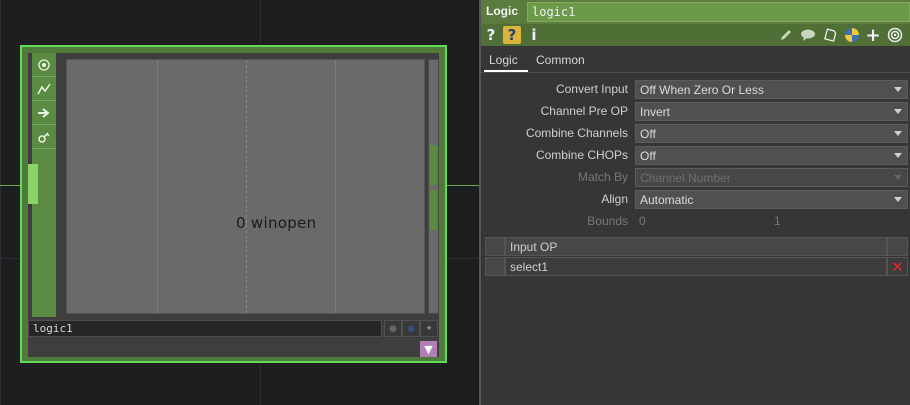  What do you see at coordinates (873, 35) in the screenshot?
I see `add-icon: +` at bounding box center [873, 35].